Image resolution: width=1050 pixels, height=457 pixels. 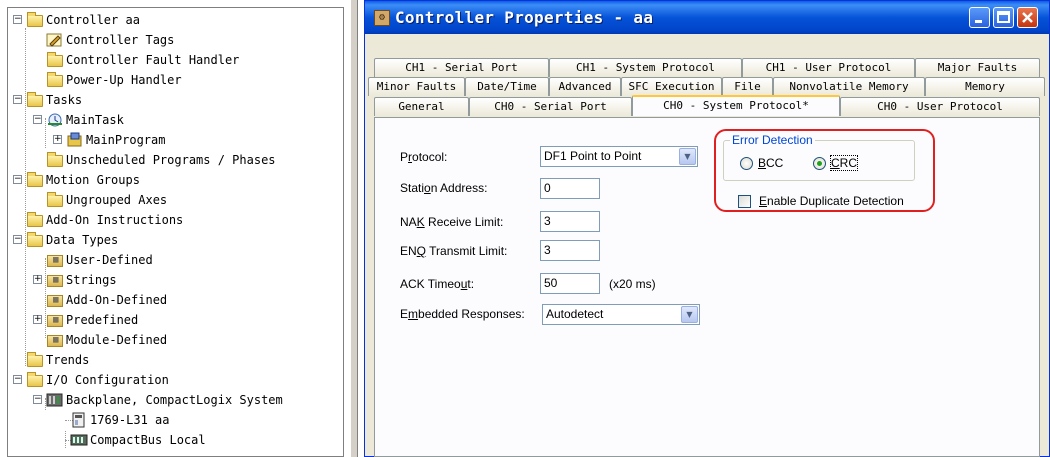 What do you see at coordinates (585, 86) in the screenshot?
I see `tab-advanced: Advanced` at bounding box center [585, 86].